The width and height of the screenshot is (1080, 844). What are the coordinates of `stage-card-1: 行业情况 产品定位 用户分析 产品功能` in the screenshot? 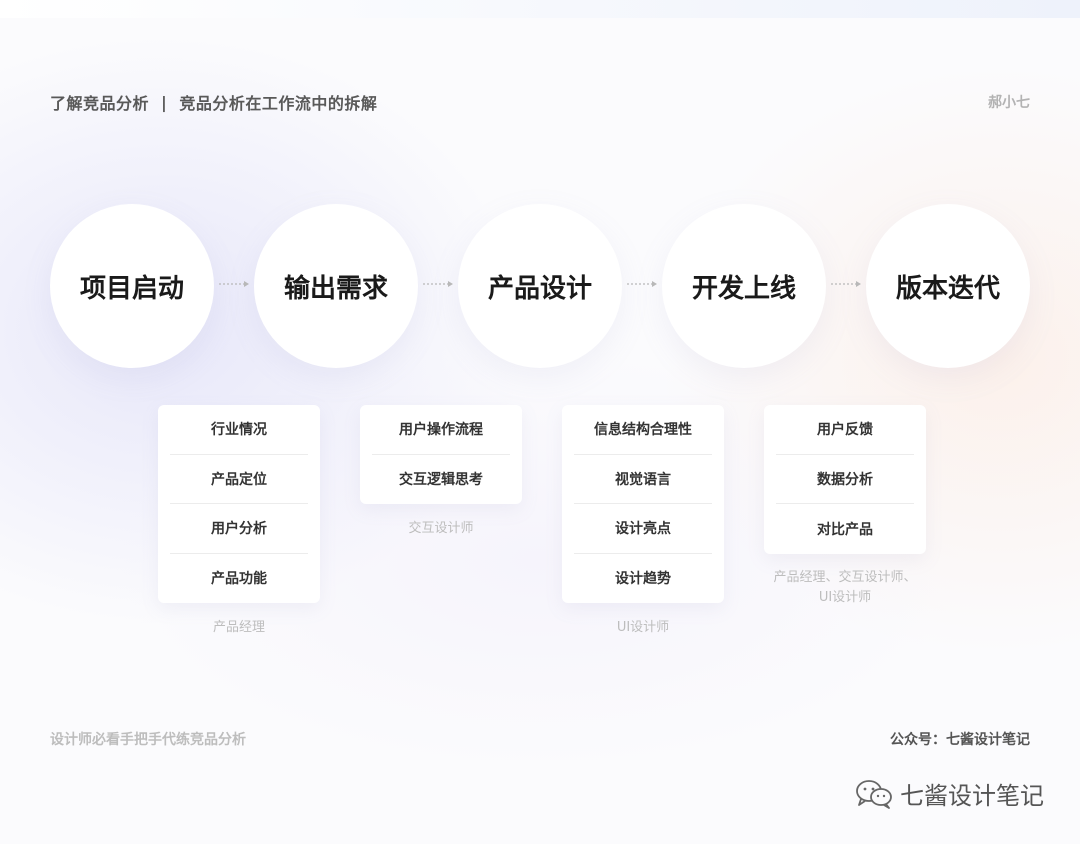 It's located at (239, 504).